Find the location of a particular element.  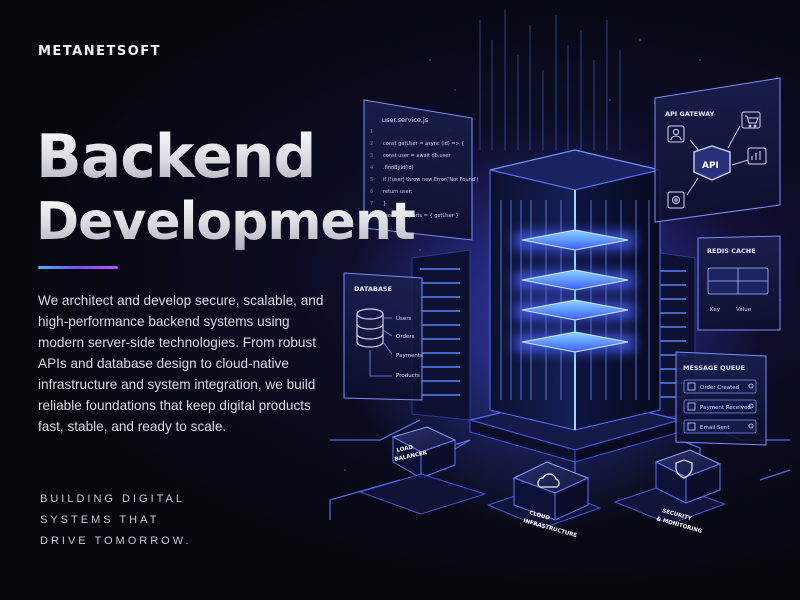

tagline-line: BUILDING DIGITAL is located at coordinates (112, 499).